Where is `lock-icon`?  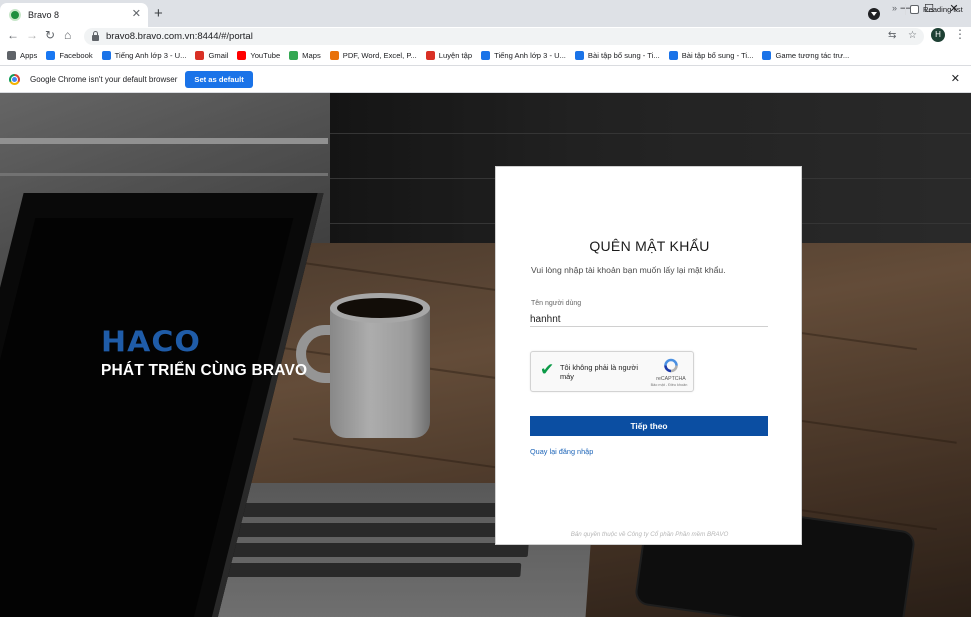
lock-icon is located at coordinates (95, 36).